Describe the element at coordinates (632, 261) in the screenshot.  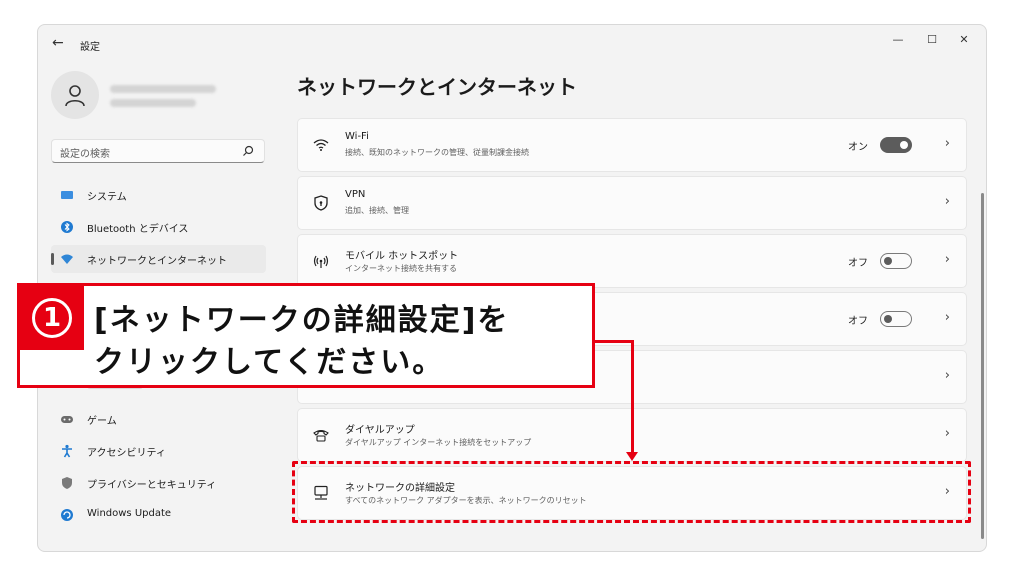
I see `mobile-hotspot-card: モバイル ホットスポット インターネット接続を共有する オフ ›` at that location.